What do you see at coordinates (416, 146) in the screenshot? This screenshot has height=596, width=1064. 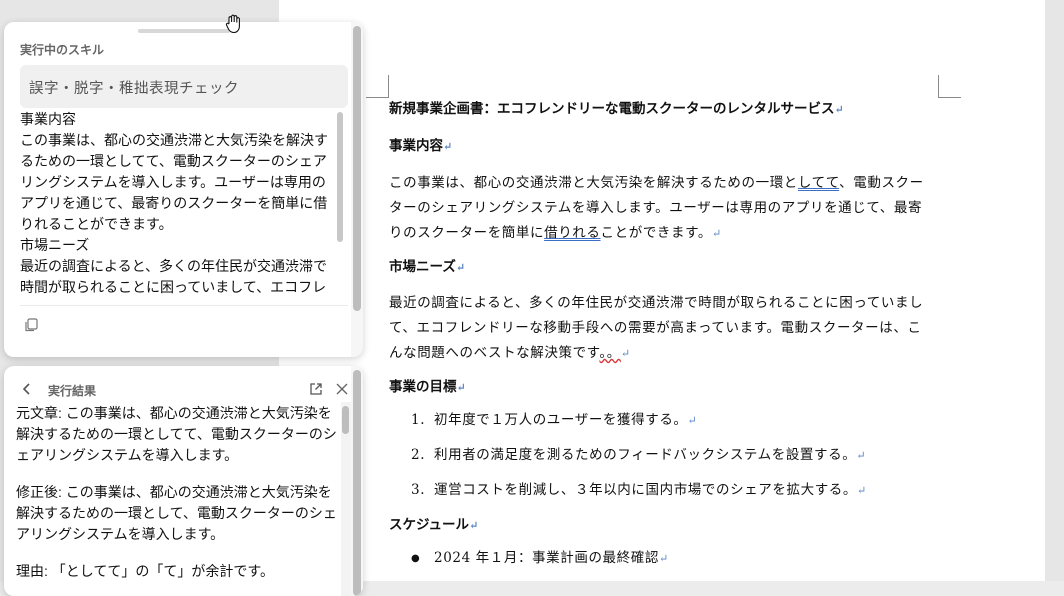 I see `section-heading-business: 事業内容` at bounding box center [416, 146].